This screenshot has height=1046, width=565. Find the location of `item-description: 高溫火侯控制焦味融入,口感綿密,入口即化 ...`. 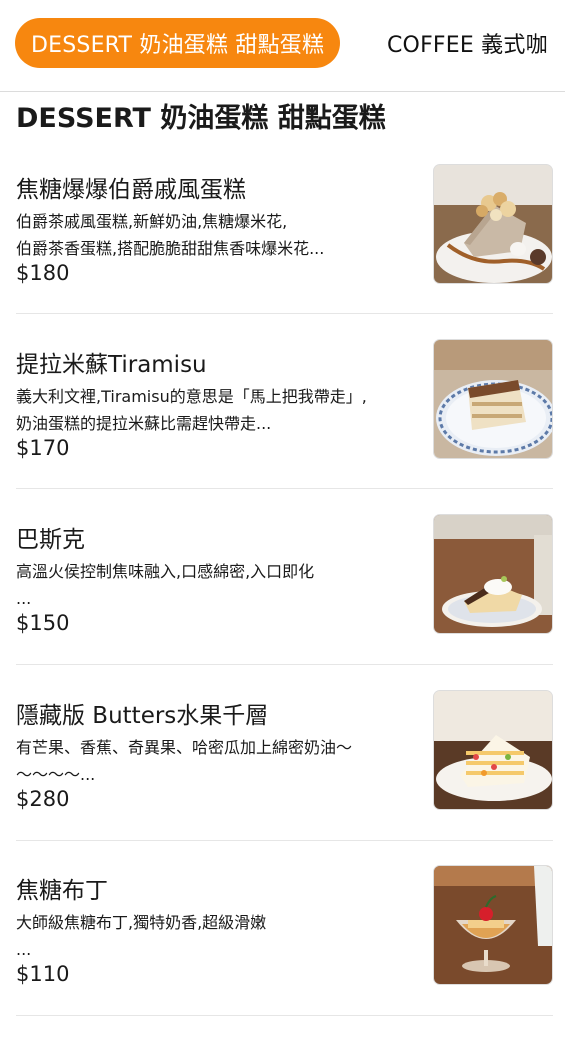

item-description: 高溫火侯控制焦味融入,口感綿密,入口即化 ... is located at coordinates (165, 585).